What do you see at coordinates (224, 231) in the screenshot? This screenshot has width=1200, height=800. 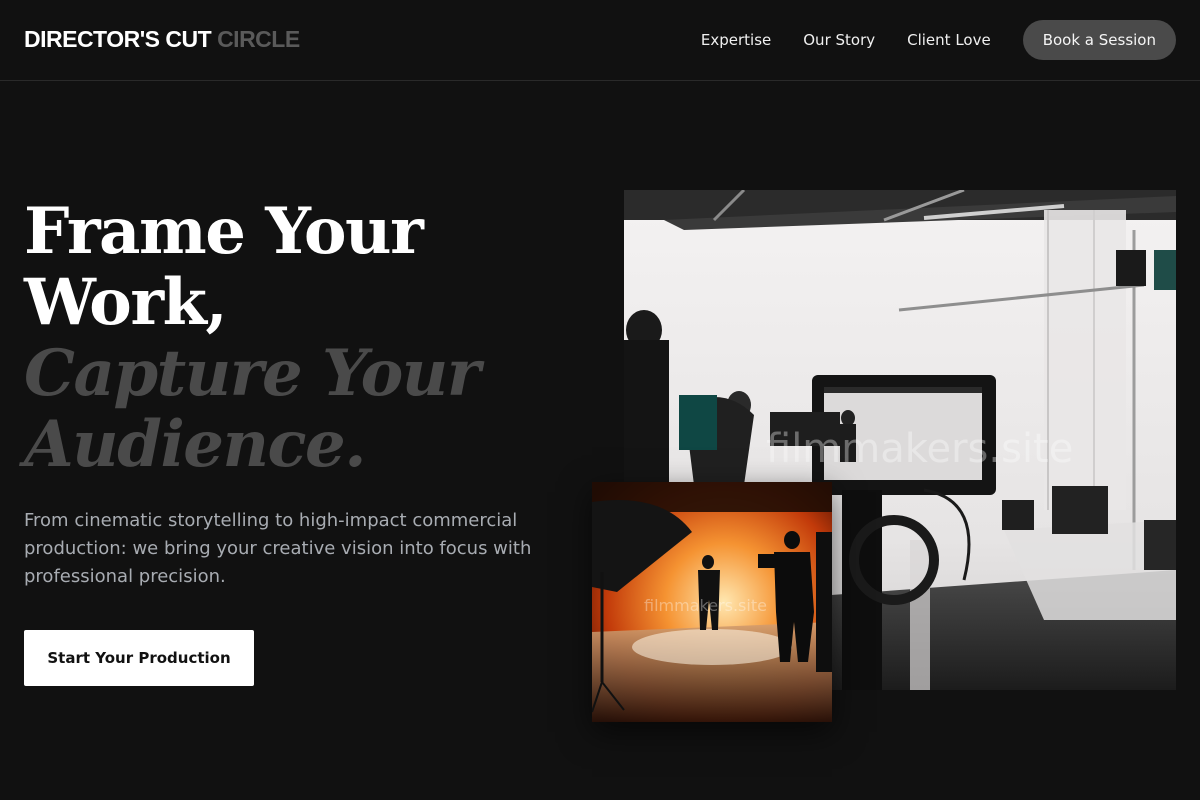 I see `headline-line-1: Frame Your` at bounding box center [224, 231].